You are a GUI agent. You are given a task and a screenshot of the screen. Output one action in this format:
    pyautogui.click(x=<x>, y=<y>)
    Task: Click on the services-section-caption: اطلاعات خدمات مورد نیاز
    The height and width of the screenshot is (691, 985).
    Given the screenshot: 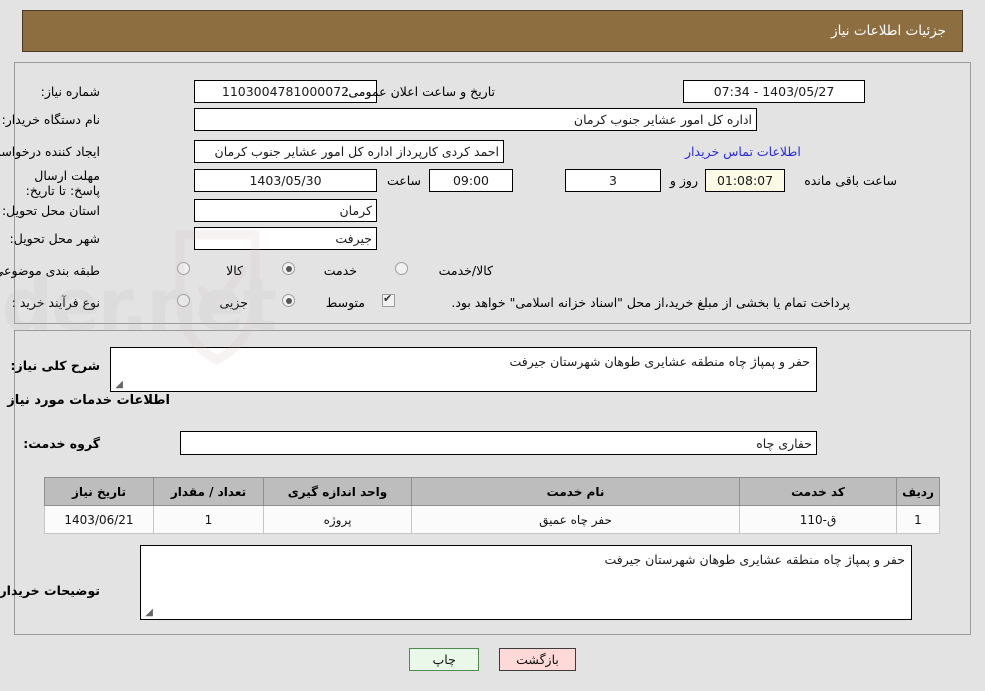 What is the action you would take?
    pyautogui.click(x=88, y=400)
    